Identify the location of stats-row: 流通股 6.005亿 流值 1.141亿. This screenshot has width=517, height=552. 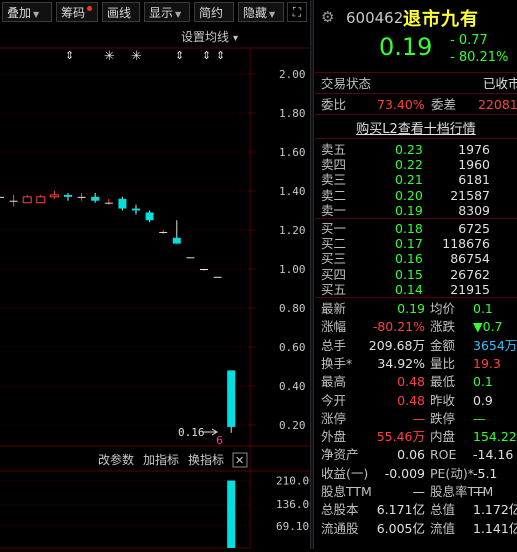
(416, 528).